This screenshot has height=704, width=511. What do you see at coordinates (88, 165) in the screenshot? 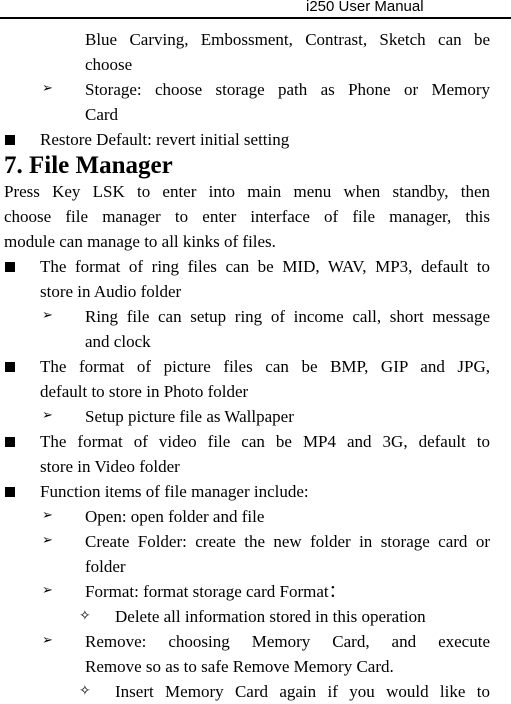
I see `section-heading: 7. File Manager` at bounding box center [88, 165].